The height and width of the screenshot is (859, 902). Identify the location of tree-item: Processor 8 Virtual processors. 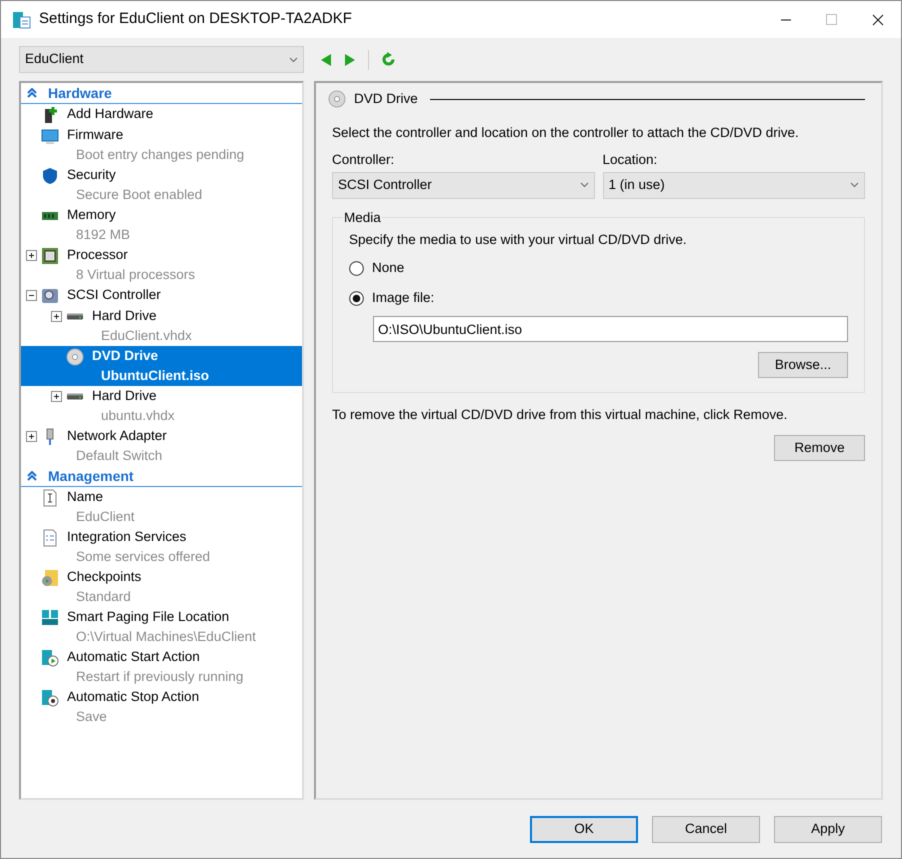
(161, 265).